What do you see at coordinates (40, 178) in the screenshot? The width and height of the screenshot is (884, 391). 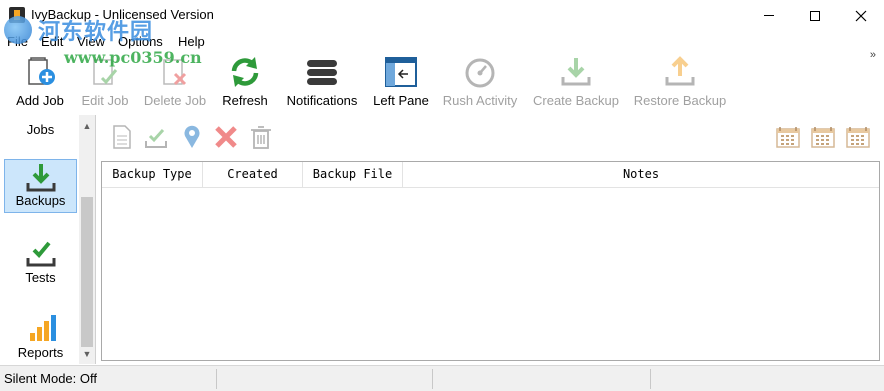 I see `backups-icon` at bounding box center [40, 178].